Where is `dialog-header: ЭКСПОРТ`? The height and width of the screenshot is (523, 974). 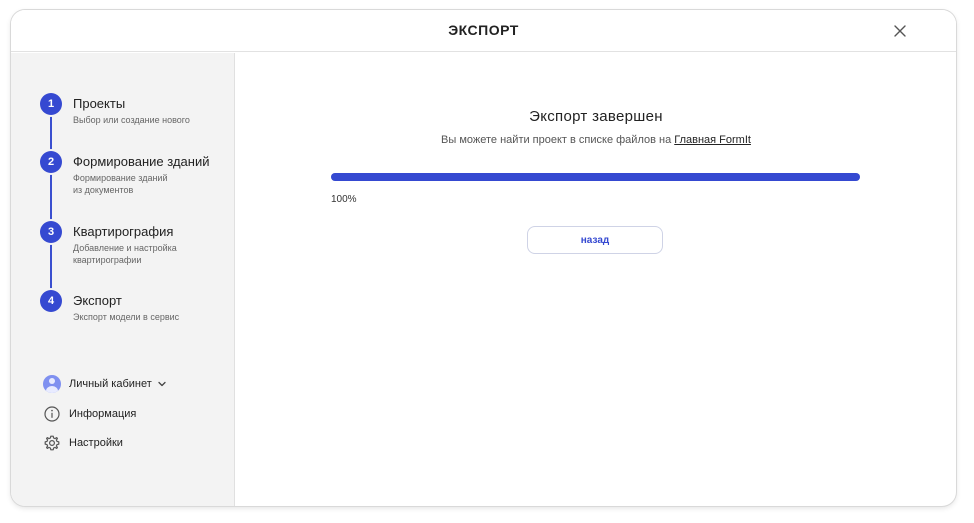 dialog-header: ЭКСПОРТ is located at coordinates (483, 31).